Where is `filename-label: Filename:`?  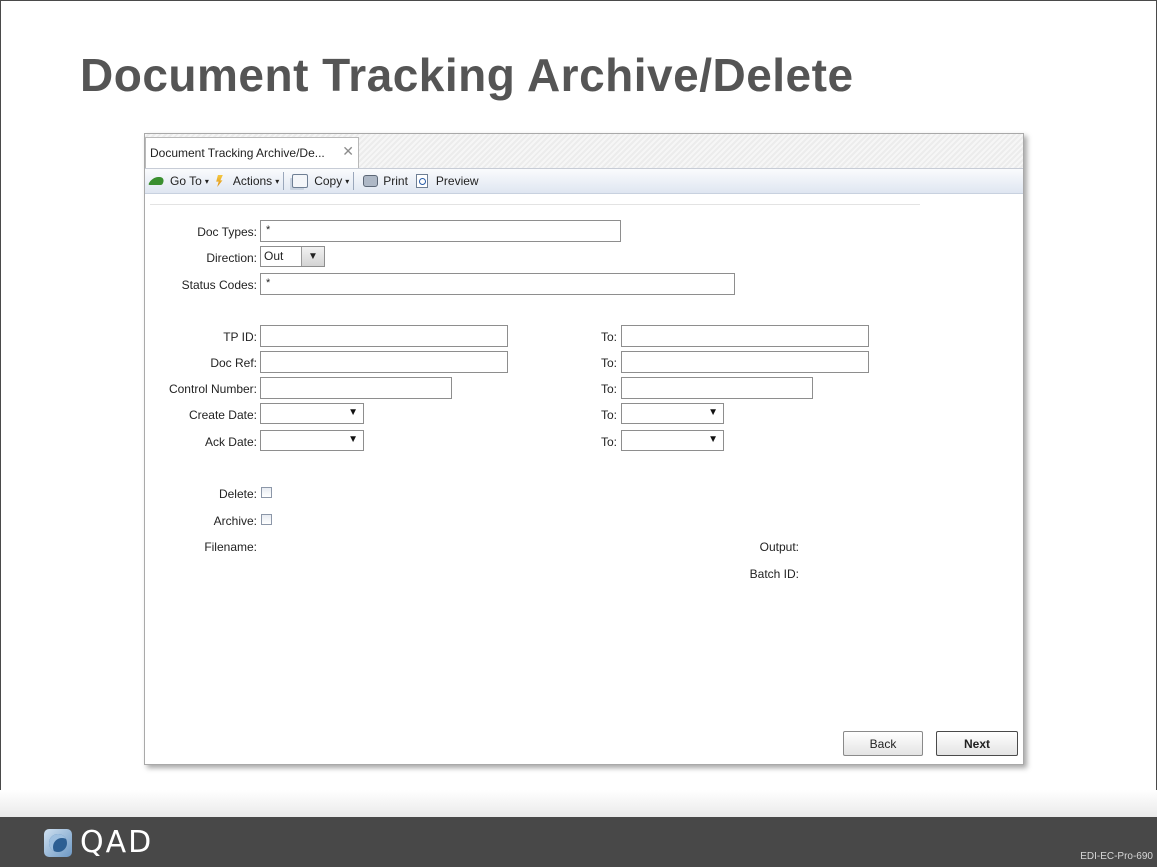 filename-label: Filename: is located at coordinates (230, 547).